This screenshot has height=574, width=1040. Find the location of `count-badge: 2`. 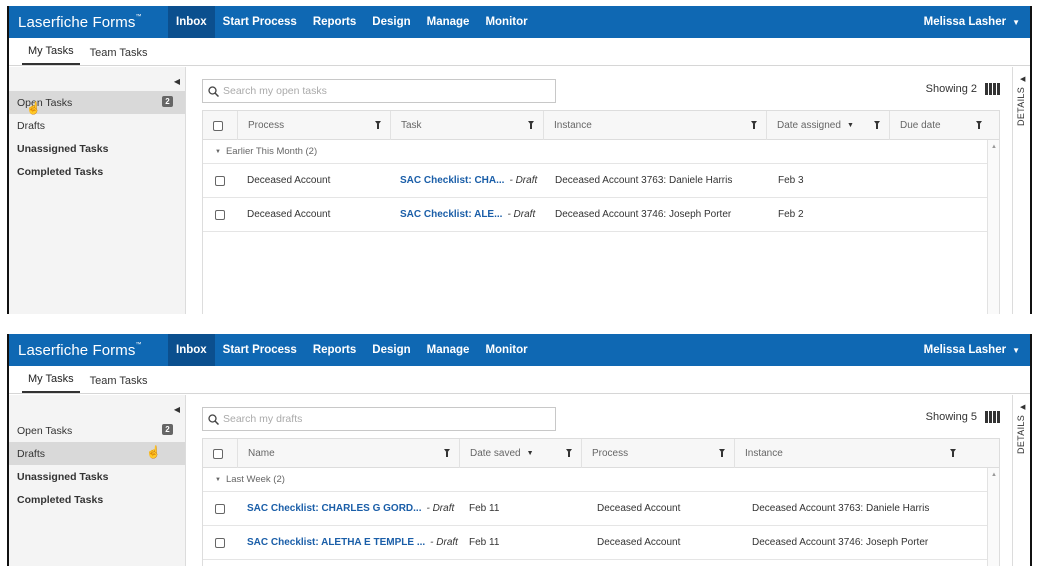

count-badge: 2 is located at coordinates (167, 101).